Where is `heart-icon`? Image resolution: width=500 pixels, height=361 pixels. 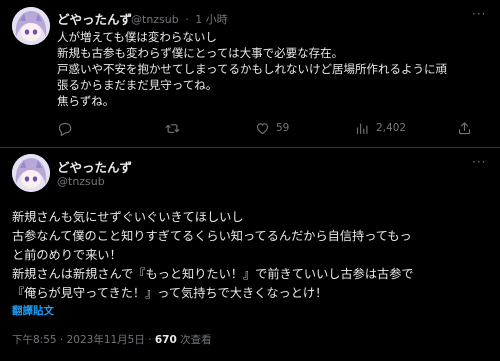 heart-icon is located at coordinates (262, 128).